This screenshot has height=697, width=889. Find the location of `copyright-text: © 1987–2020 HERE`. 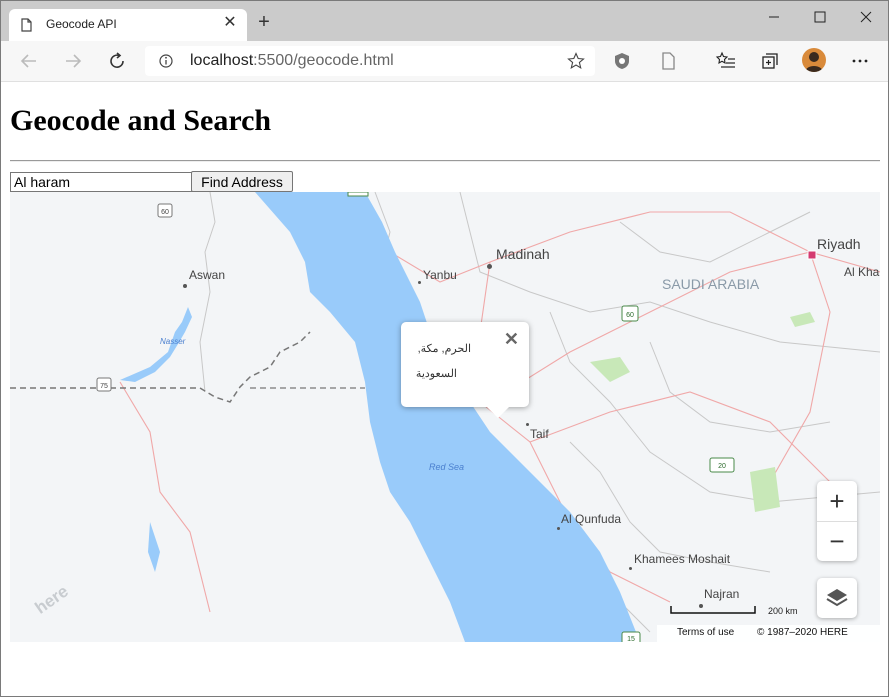

copyright-text: © 1987–2020 HERE is located at coordinates (802, 632).